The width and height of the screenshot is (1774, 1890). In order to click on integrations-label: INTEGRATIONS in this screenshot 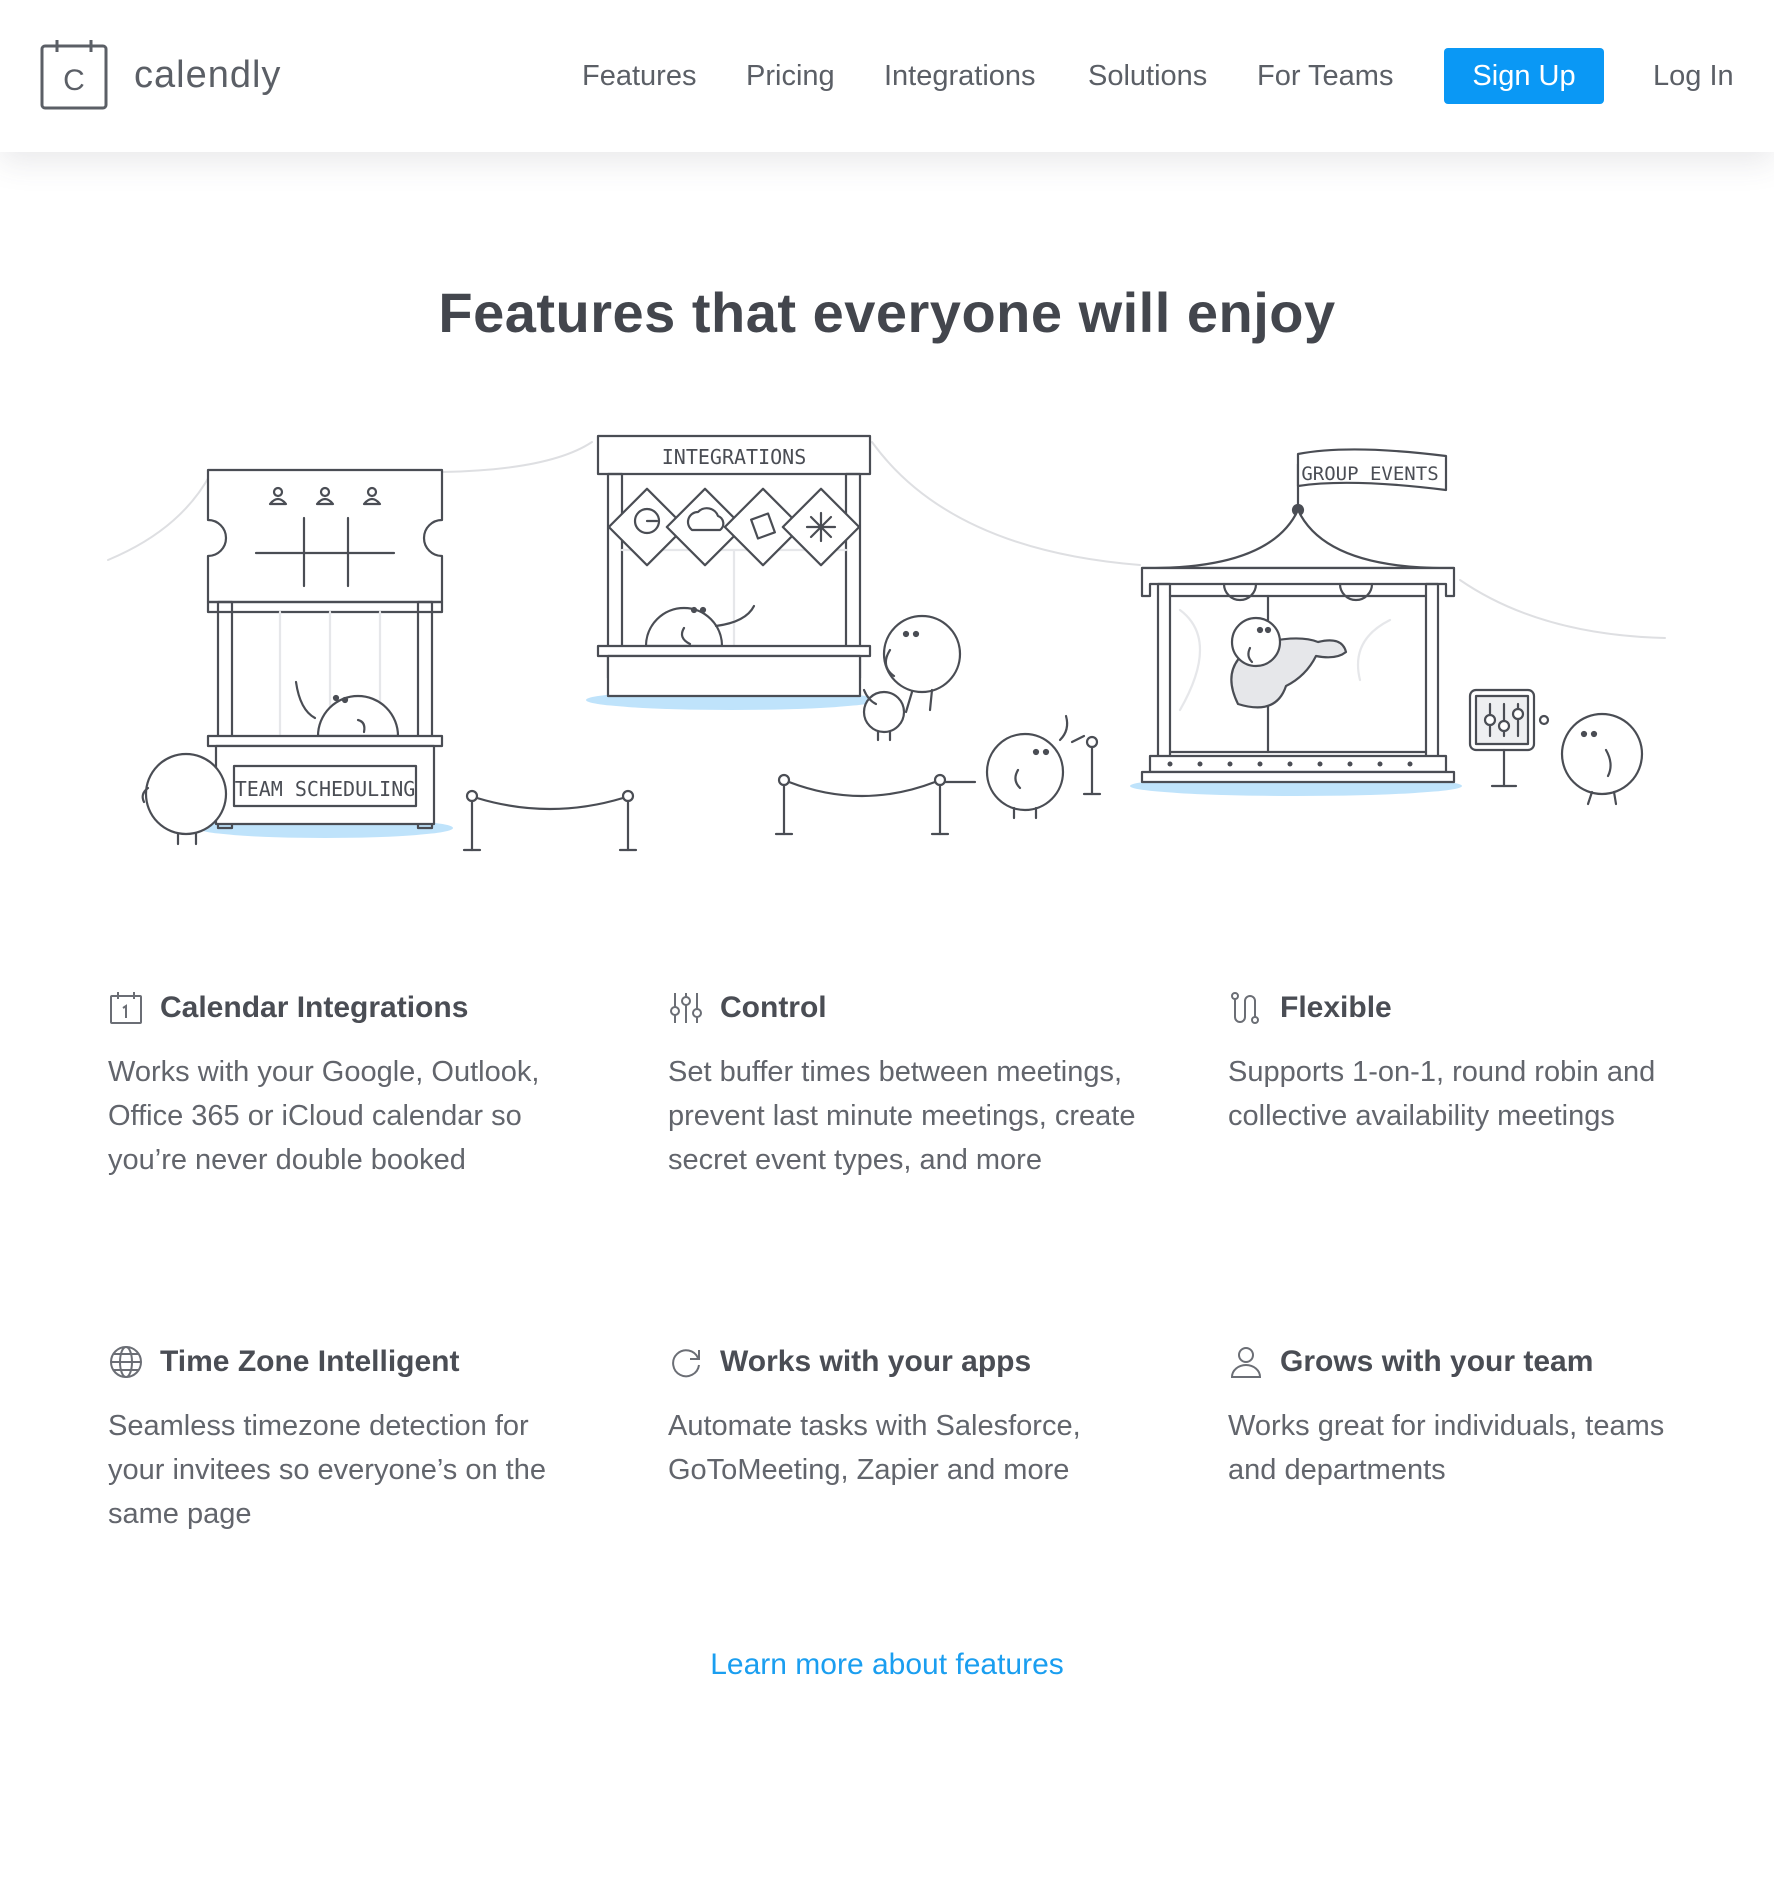, I will do `click(734, 457)`.